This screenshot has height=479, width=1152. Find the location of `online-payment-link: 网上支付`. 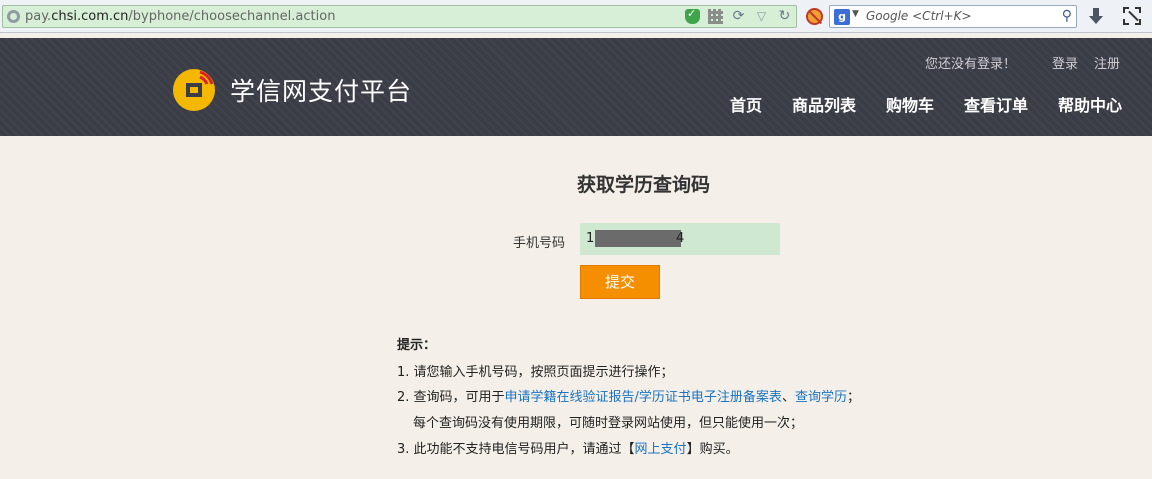

online-payment-link: 网上支付 is located at coordinates (661, 449).